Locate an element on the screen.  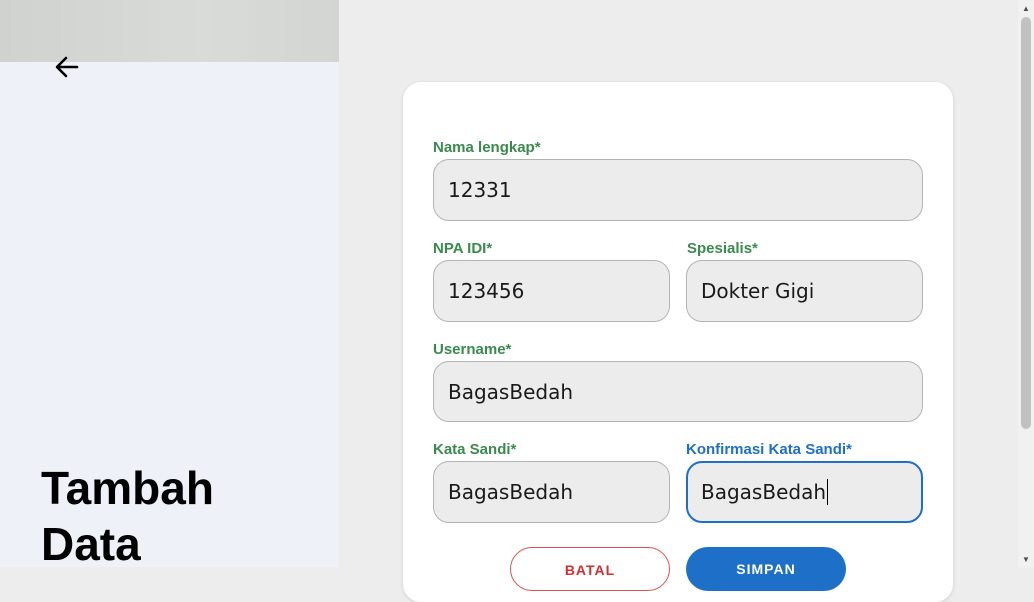
npa-idi-value: 123456 is located at coordinates (486, 291).